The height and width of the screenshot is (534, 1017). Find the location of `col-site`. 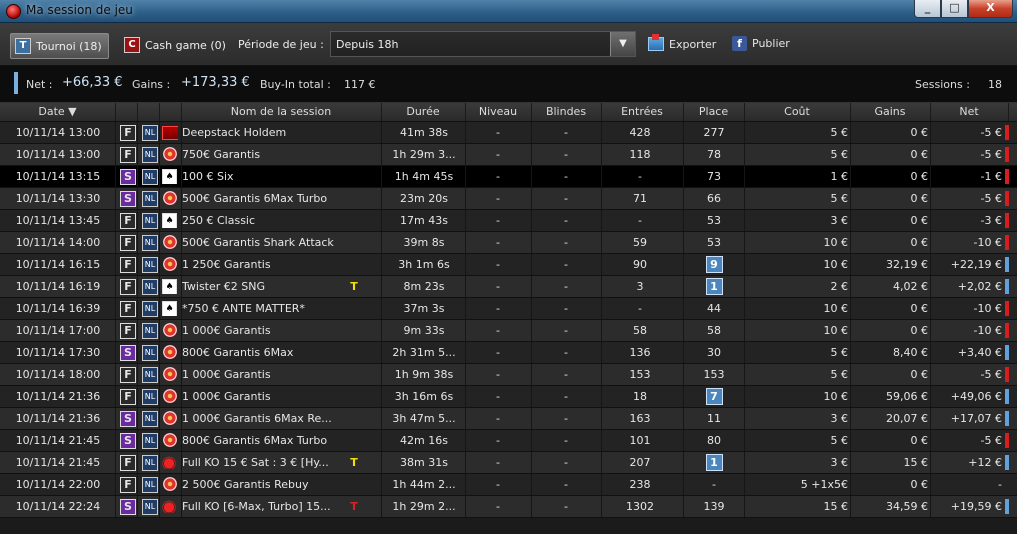

col-site is located at coordinates (170, 112).